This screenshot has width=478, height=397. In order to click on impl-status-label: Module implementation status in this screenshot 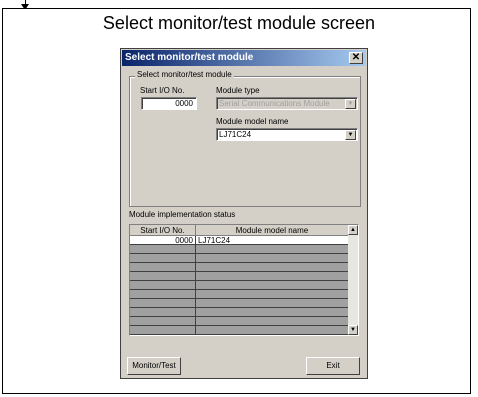, I will do `click(182, 214)`.